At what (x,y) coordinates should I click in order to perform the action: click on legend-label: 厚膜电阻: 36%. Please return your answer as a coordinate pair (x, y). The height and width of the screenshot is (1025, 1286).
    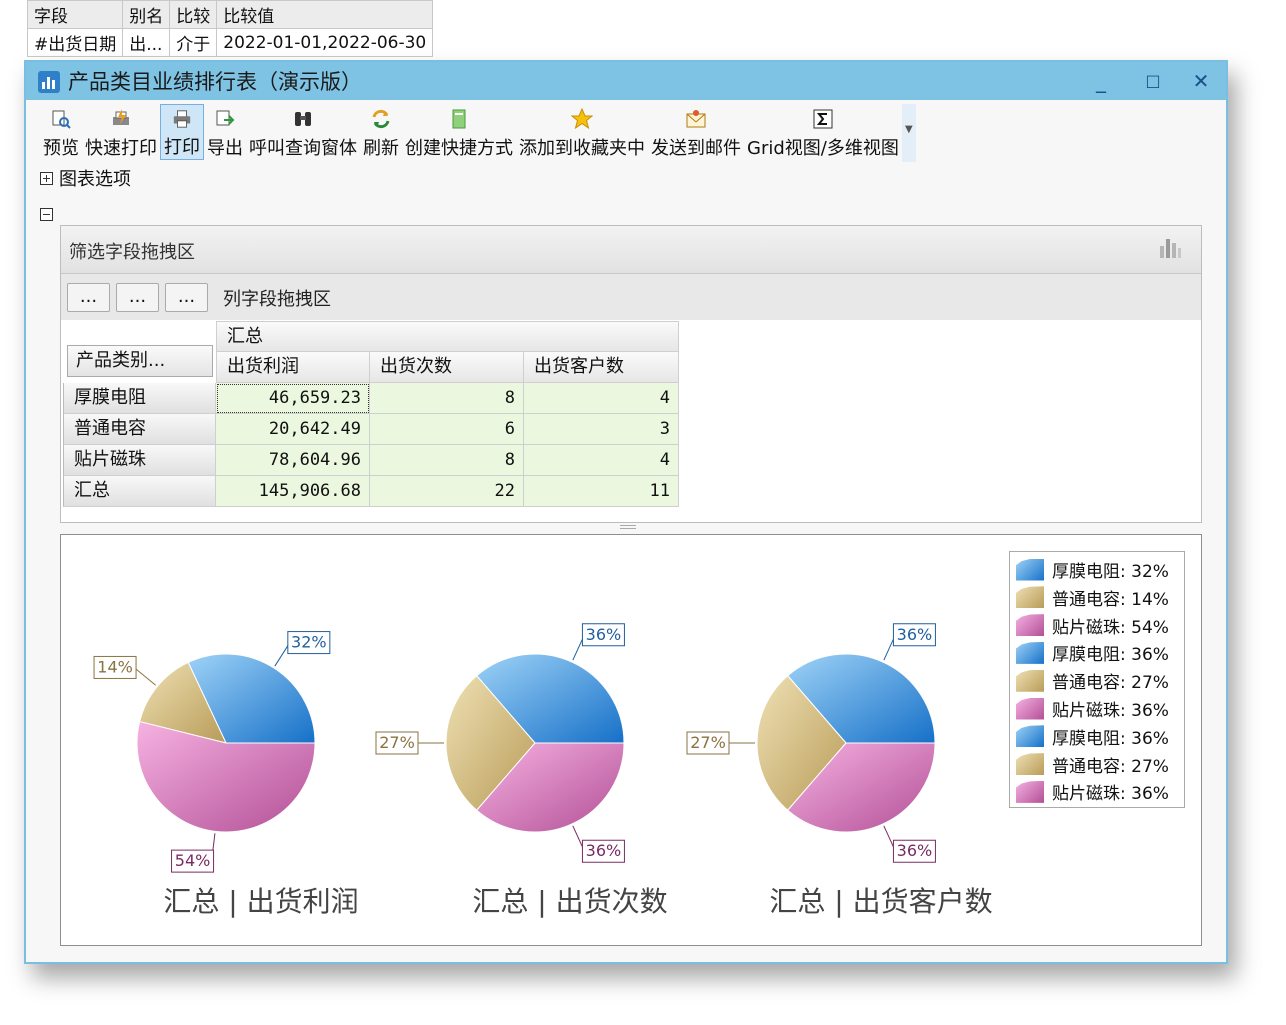
    Looking at the image, I should click on (1110, 655).